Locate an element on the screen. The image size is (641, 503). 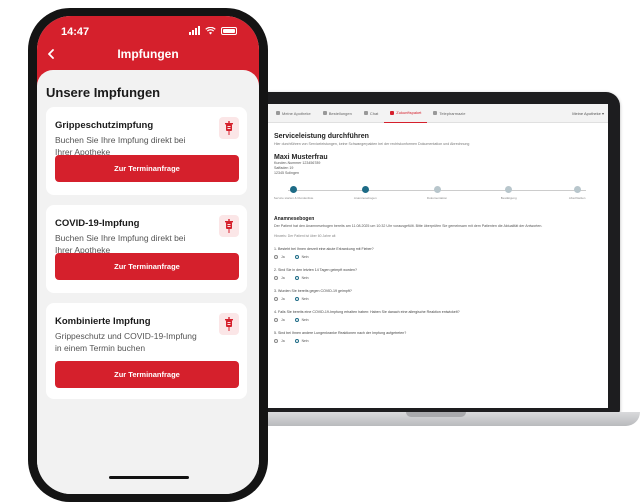
page-title: Serviceleistung durchführen is located at coordinates (321, 136).